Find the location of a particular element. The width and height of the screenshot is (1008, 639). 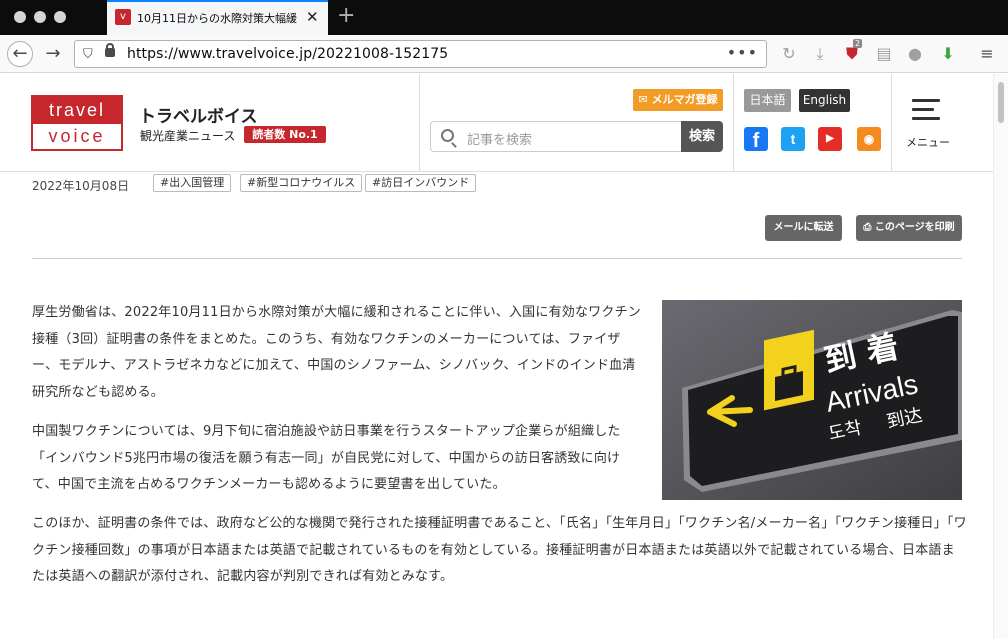

tag-immigration: #出入国管理 is located at coordinates (192, 183).